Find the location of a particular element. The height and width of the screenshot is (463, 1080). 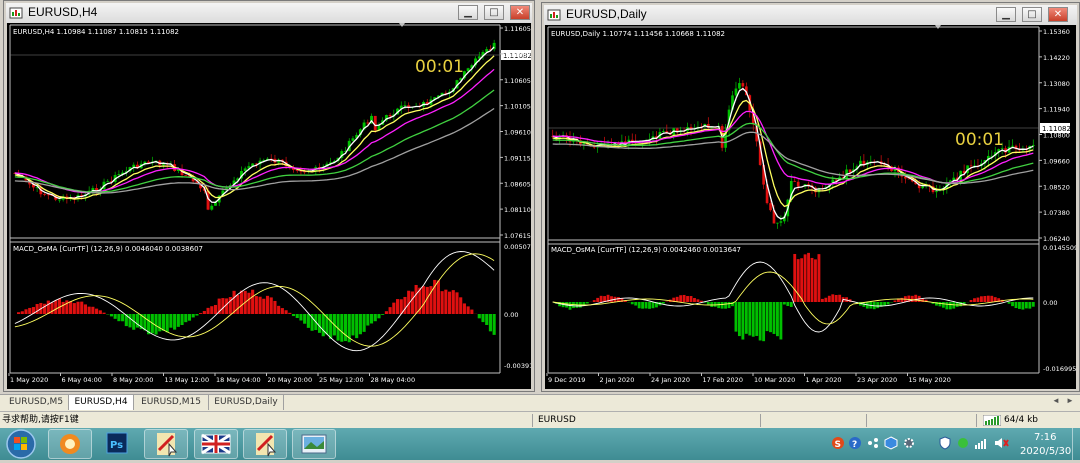

tab-eurusd-h4: EURUSD,H4 is located at coordinates (101, 402).